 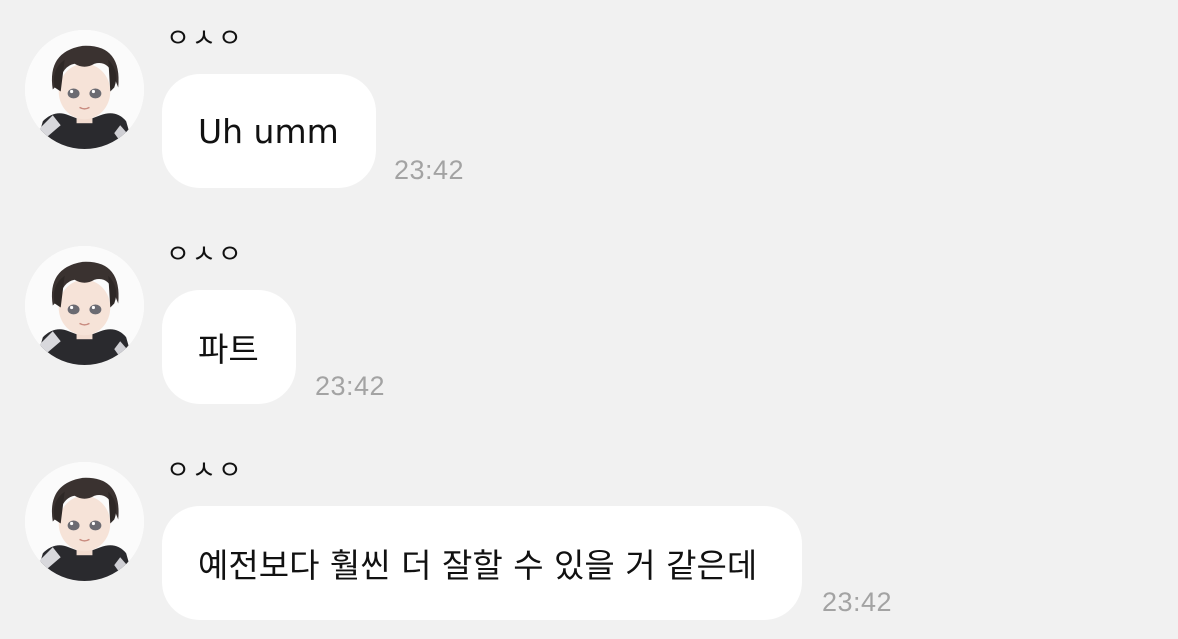 I want to click on message-bubble: 파트, so click(x=229, y=347).